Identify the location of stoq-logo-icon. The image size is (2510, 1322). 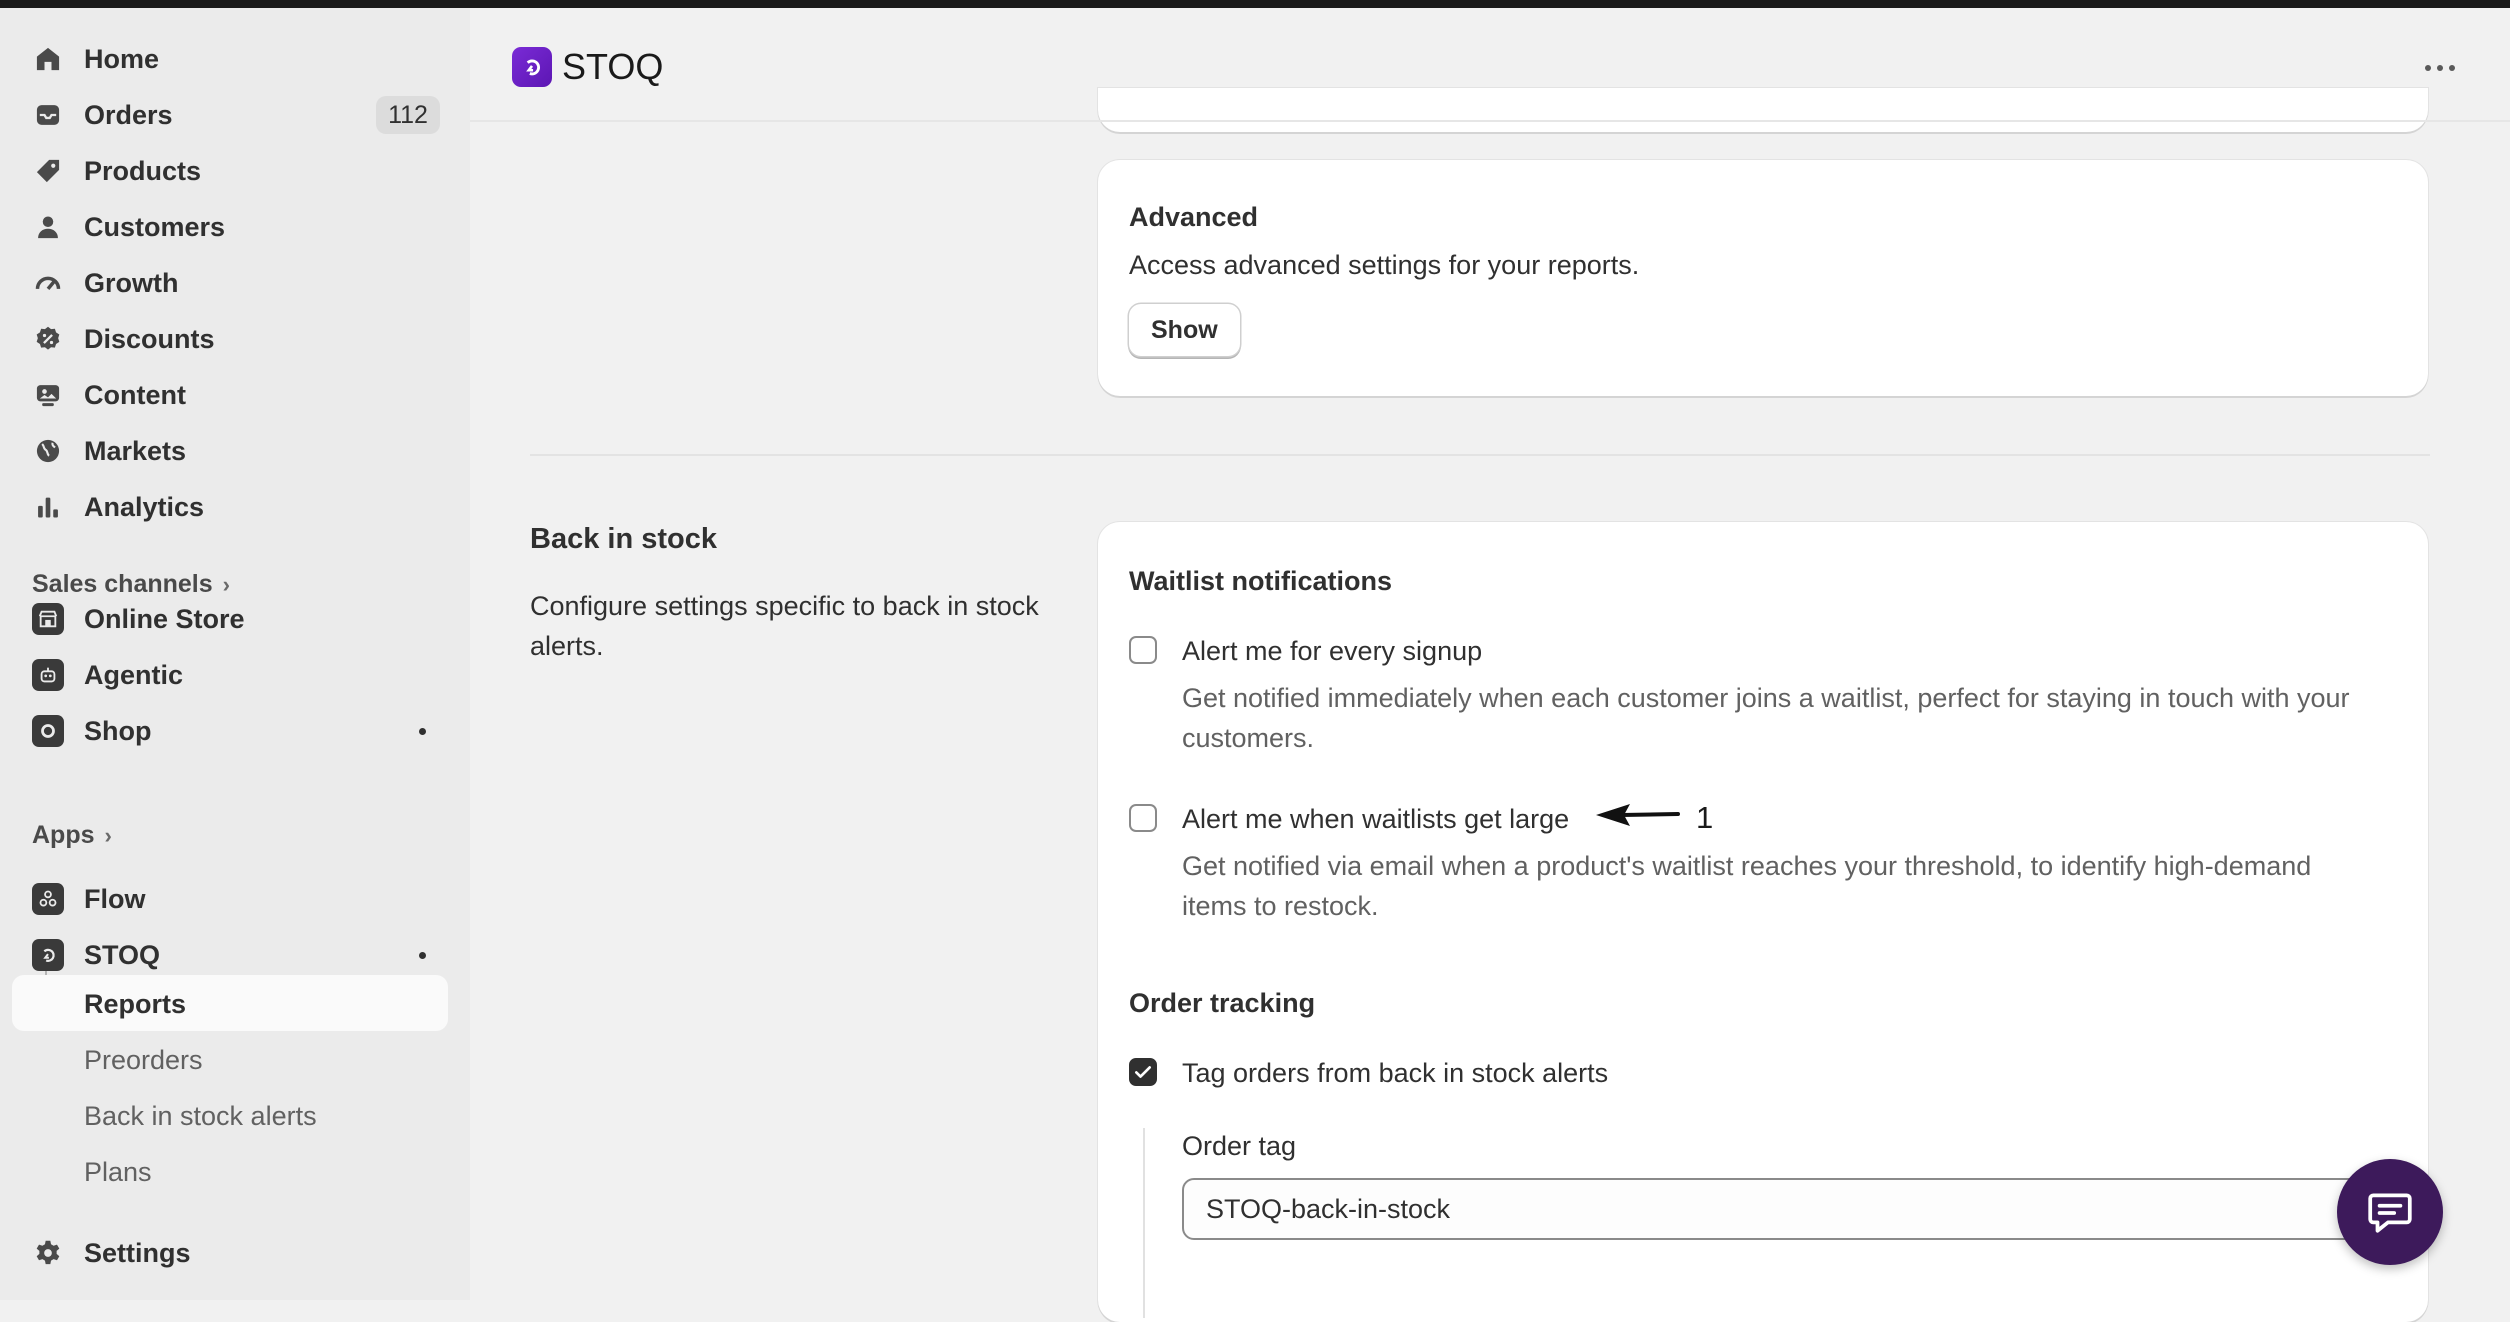
(532, 67).